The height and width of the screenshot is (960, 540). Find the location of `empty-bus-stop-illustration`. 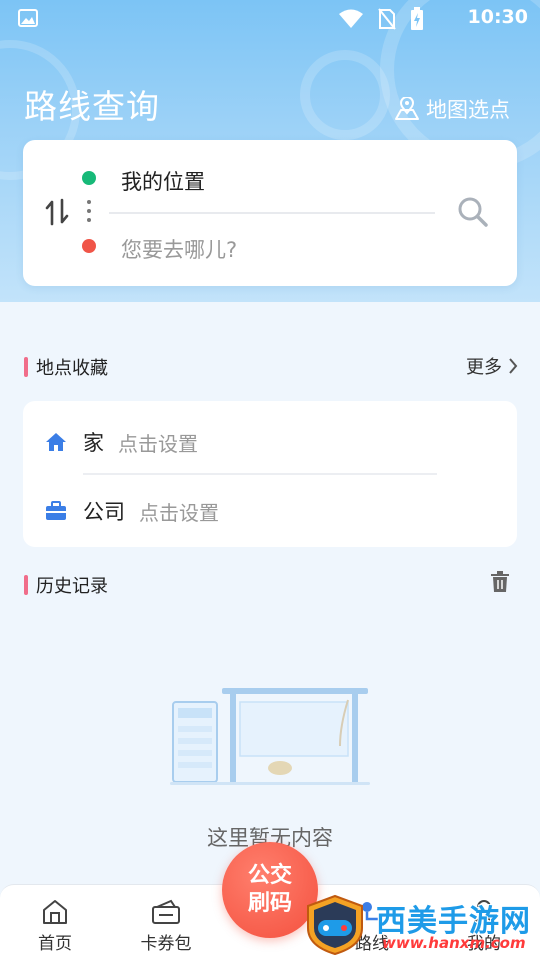

empty-bus-stop-illustration is located at coordinates (270, 736).